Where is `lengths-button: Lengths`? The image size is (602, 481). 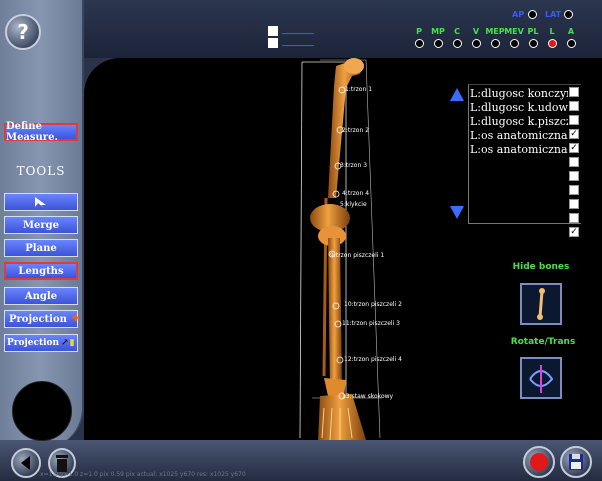 lengths-button: Lengths is located at coordinates (41, 271).